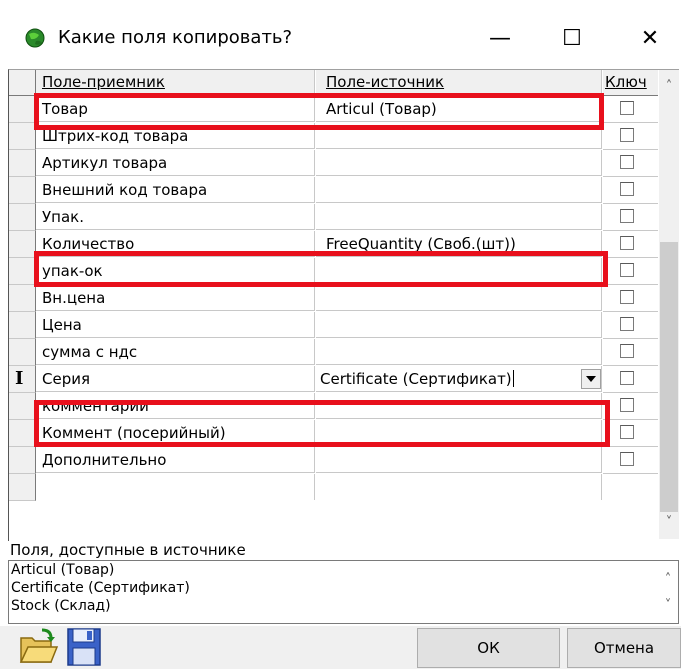 The image size is (681, 672). I want to click on target-field-cell: сумма с ндс, so click(175, 352).